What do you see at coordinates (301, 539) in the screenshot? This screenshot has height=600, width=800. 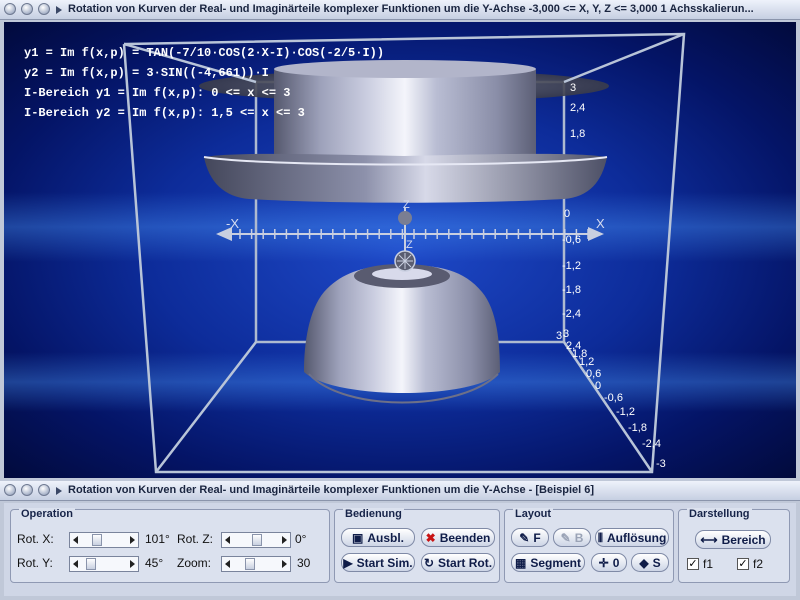 I see `rot-z-value: 0°` at bounding box center [301, 539].